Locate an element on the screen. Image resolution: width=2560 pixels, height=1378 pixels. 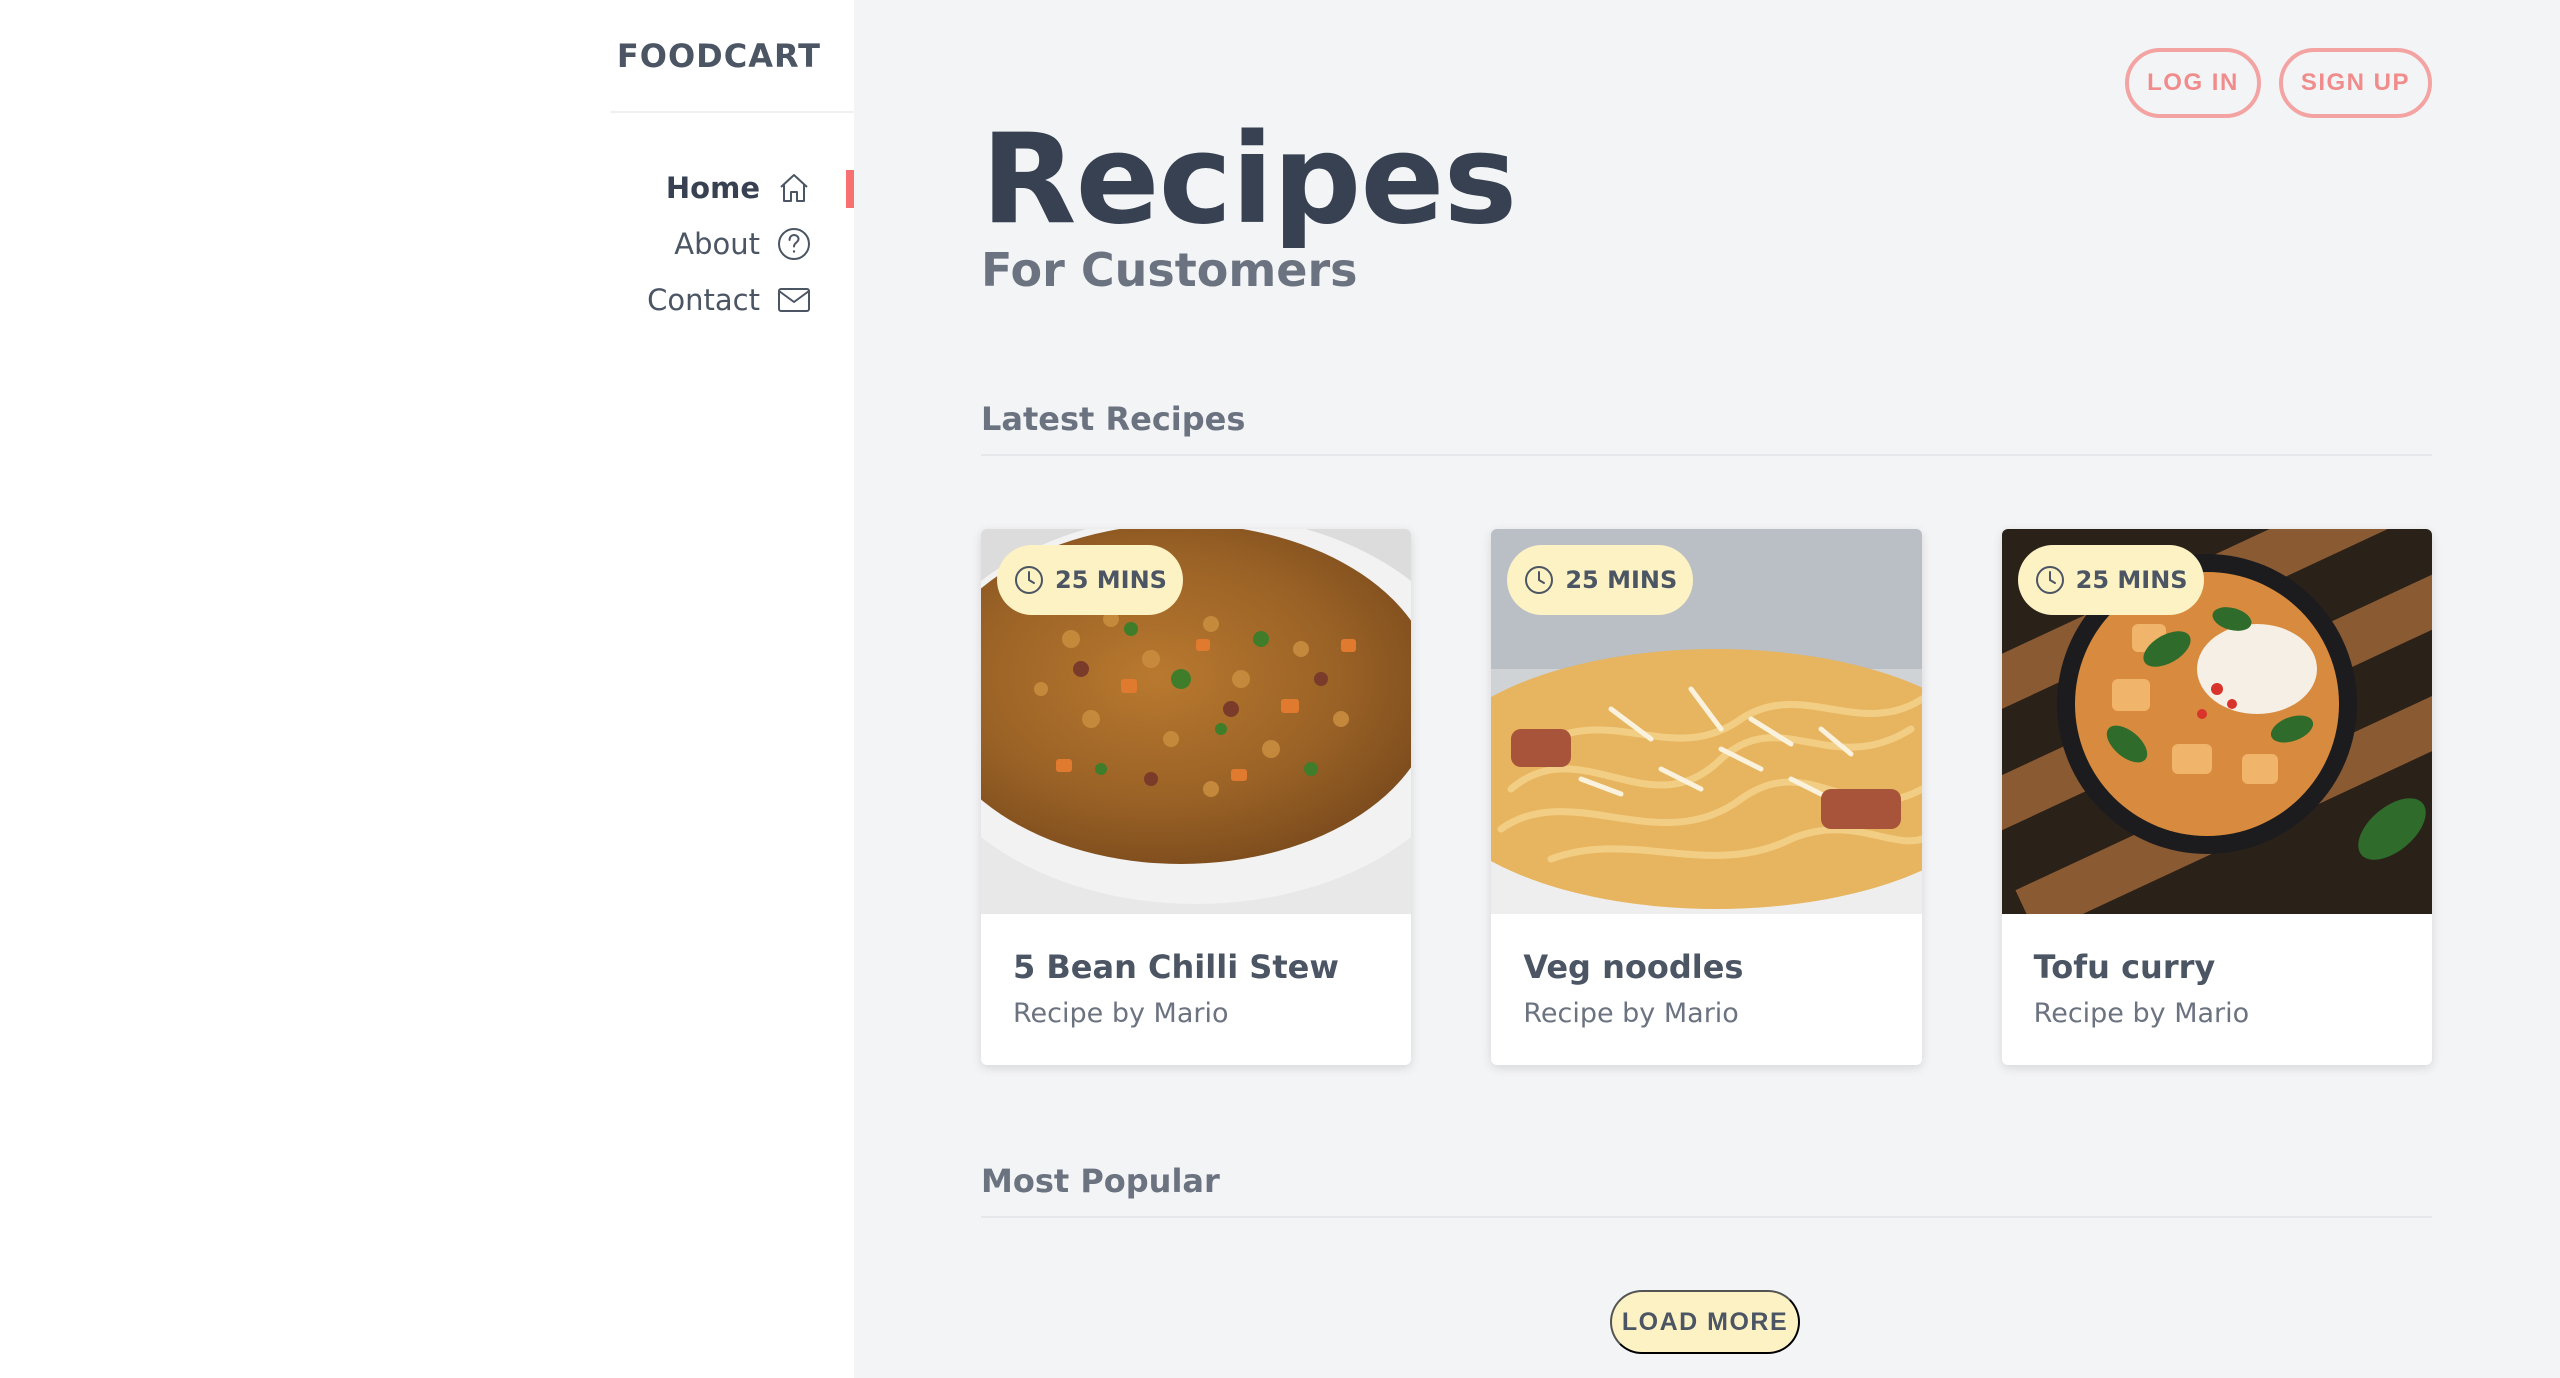
recipe-card: 25 MINS Tofu curry Recipe by Mario is located at coordinates (2216, 797).